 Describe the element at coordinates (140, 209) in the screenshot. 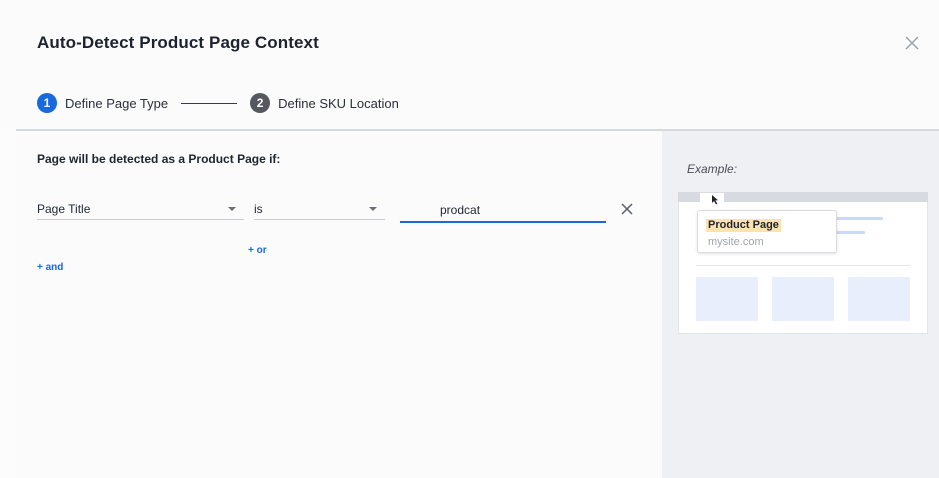

I see `field-select: Page Title` at that location.